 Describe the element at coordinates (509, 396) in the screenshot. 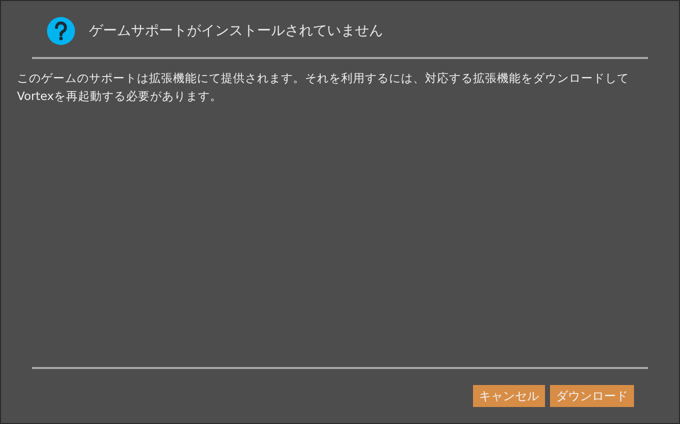

I see `cancel-button: キャンセル` at that location.